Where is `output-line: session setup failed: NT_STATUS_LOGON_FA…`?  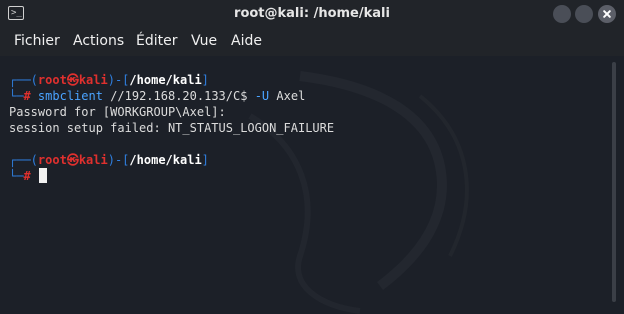
output-line: session setup failed: NT_STATUS_LOGON_FA… is located at coordinates (172, 128).